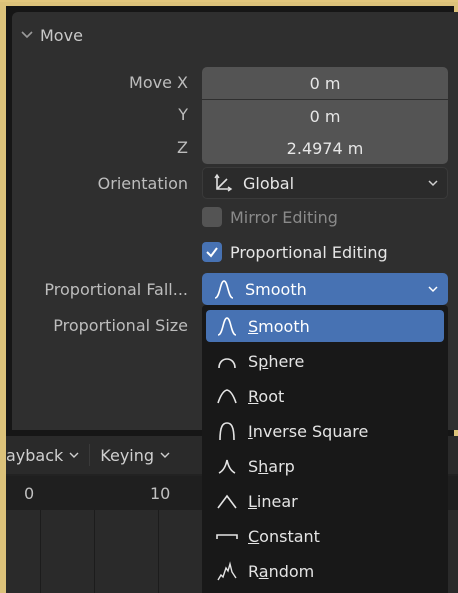  Describe the element at coordinates (325, 183) in the screenshot. I see `orientation-dropdown: Global` at that location.